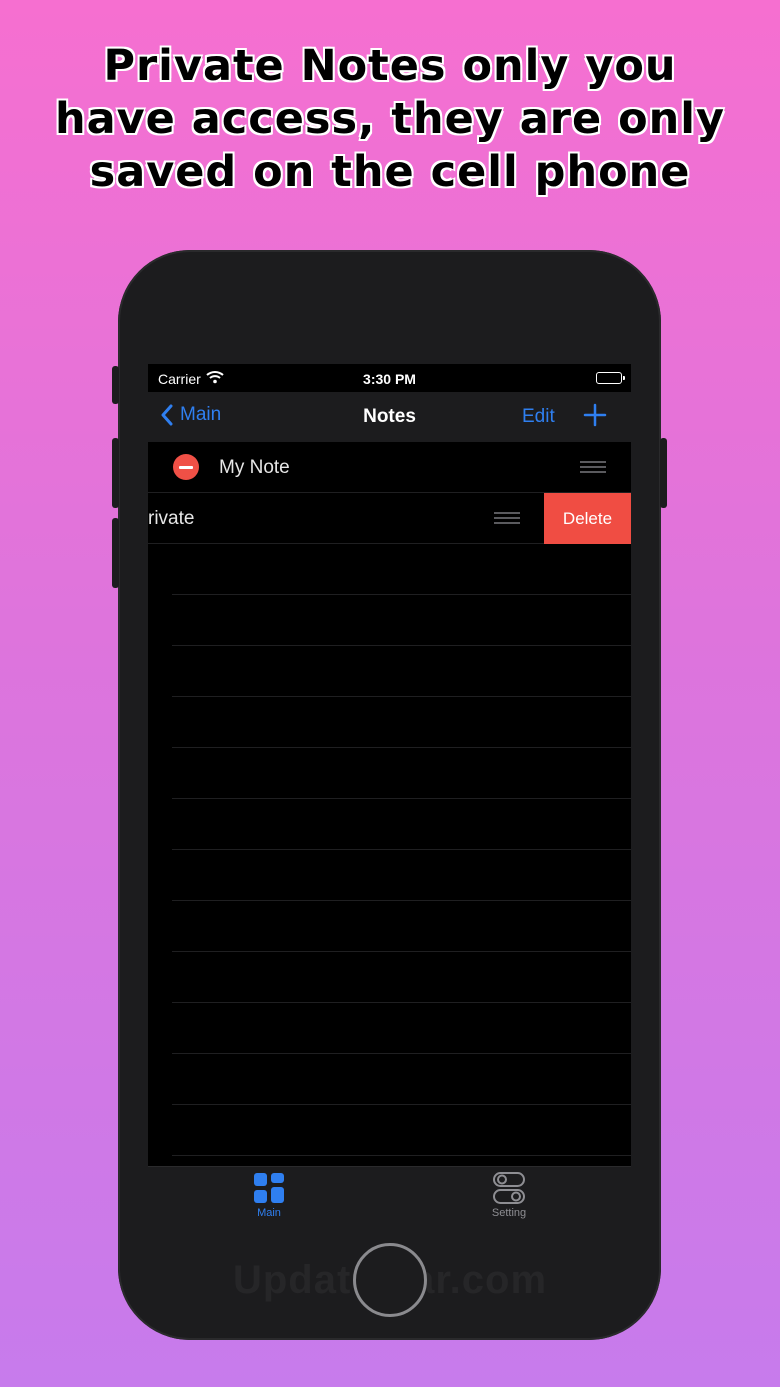 The image size is (780, 1387). Describe the element at coordinates (509, 1188) in the screenshot. I see `toggles-icon` at that location.